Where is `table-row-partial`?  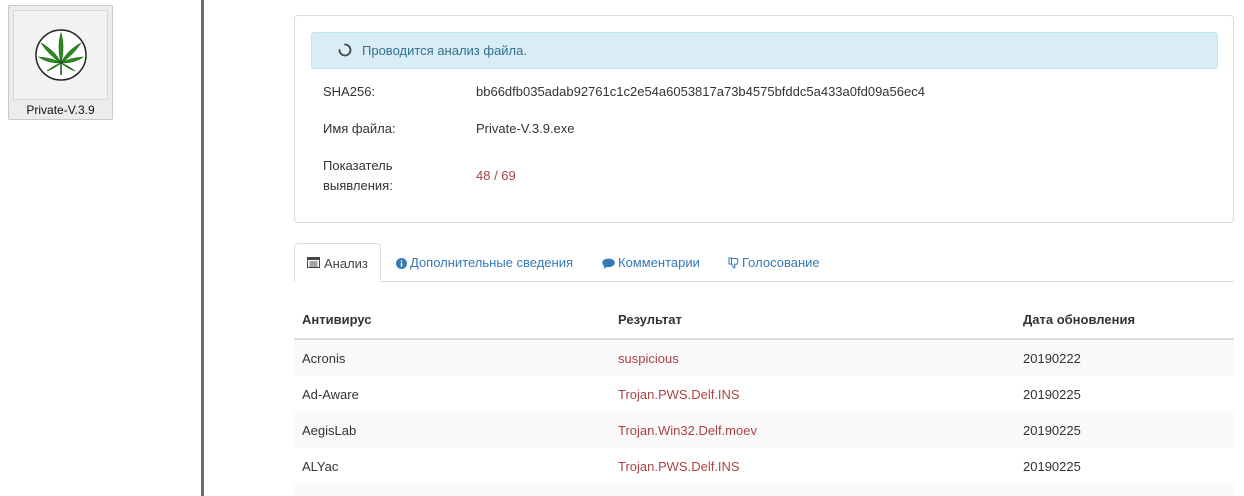
table-row-partial is located at coordinates (764, 490).